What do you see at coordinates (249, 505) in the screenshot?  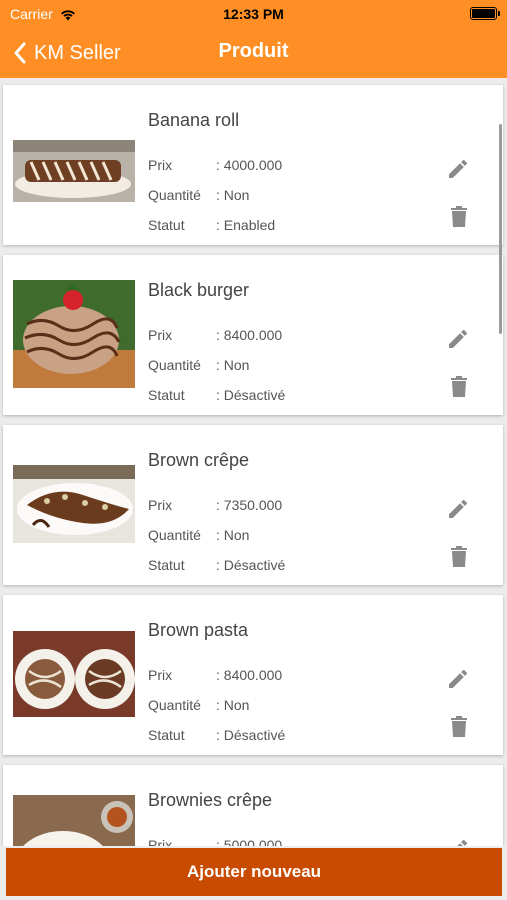 I see `price-value: : 7350.000` at bounding box center [249, 505].